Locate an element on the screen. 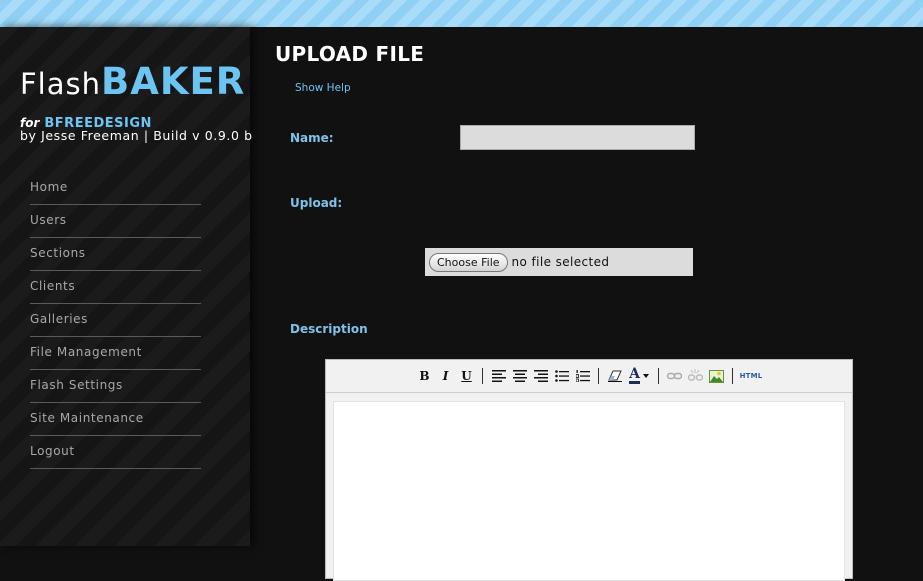 This screenshot has height=581, width=923. editor-toolbar: B I U A HTML is located at coordinates (589, 376).